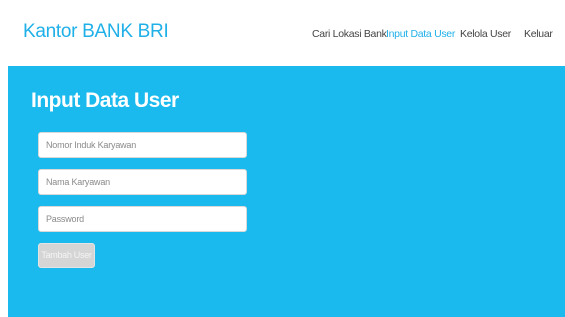 The width and height of the screenshot is (565, 317). I want to click on nav-keluar: Keluar, so click(538, 34).